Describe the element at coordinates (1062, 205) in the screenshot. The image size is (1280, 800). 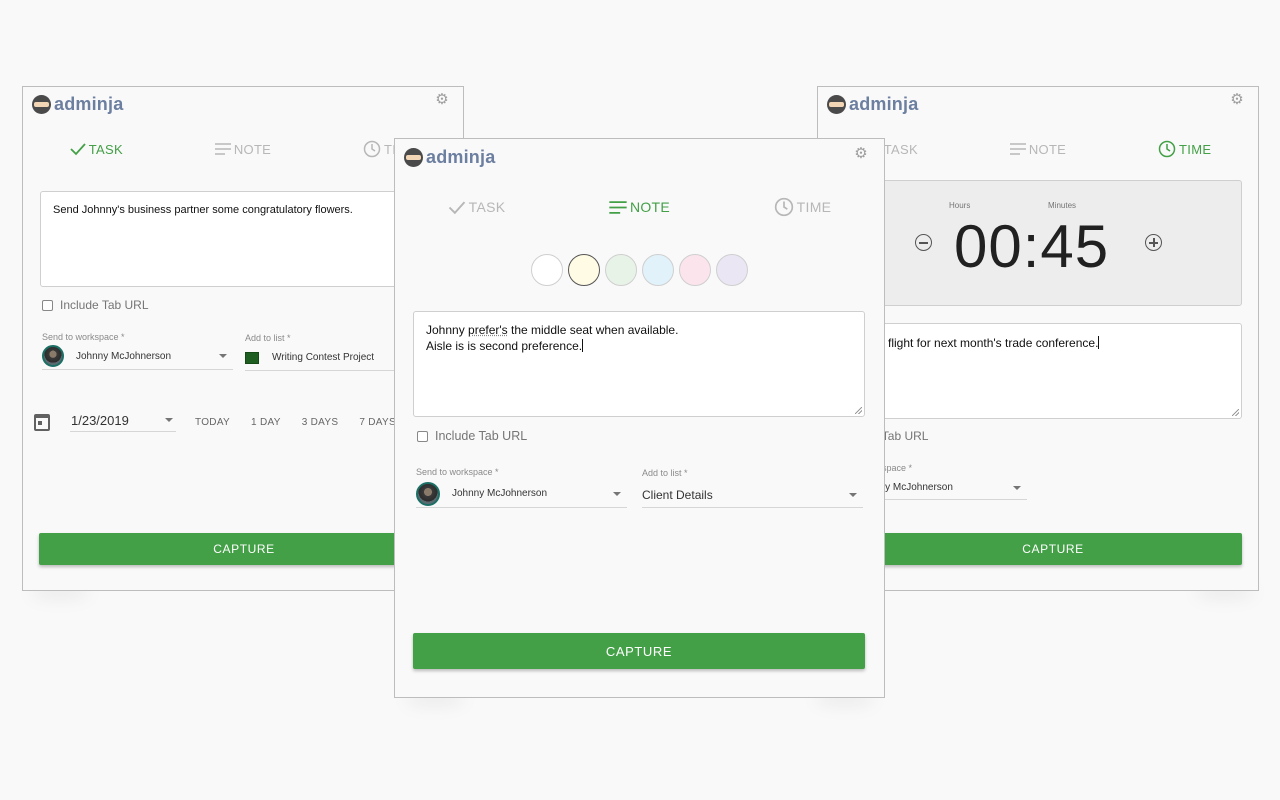
I see `minutes-label: Minutes` at that location.